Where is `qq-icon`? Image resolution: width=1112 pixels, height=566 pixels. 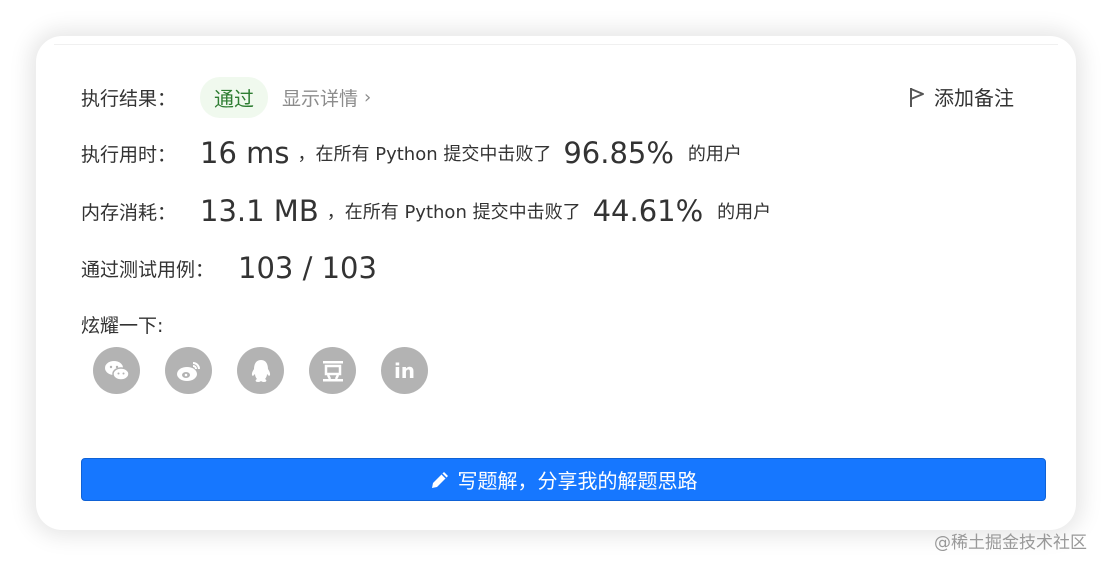
qq-icon is located at coordinates (260, 370).